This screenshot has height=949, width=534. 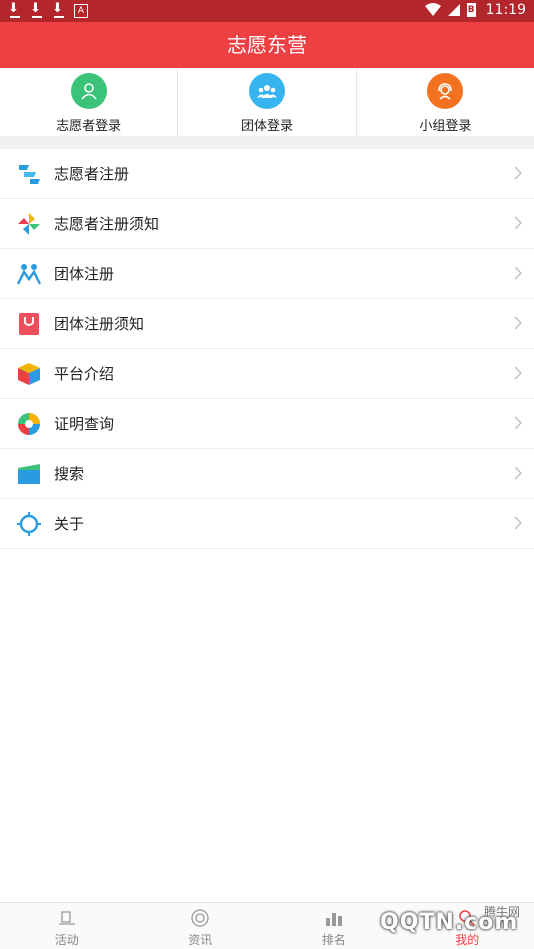 I want to click on tab-news: 资讯, so click(x=201, y=926).